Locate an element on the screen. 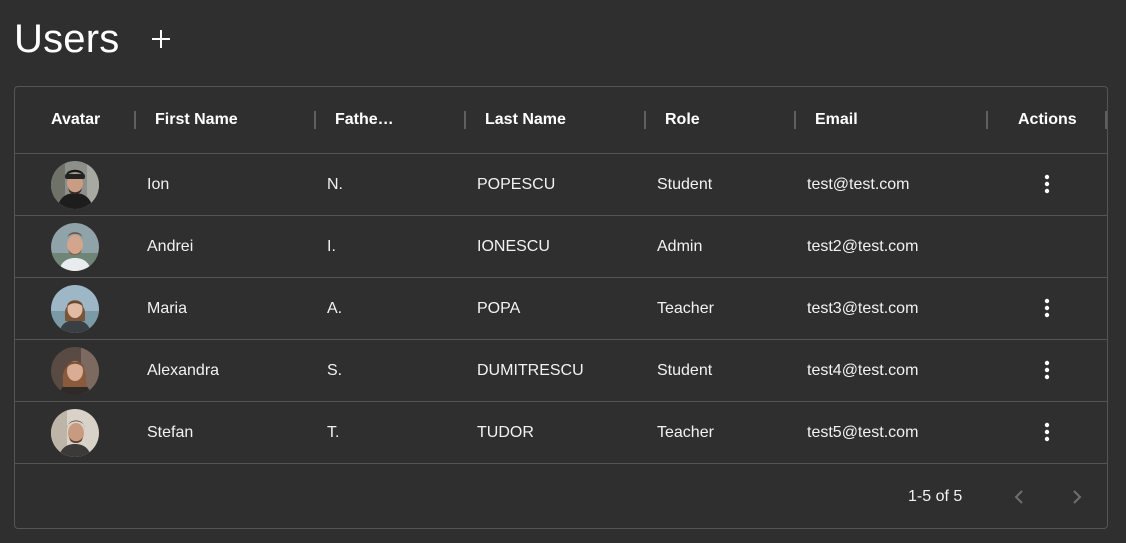 The height and width of the screenshot is (543, 1126). cell-email: test5@test.com is located at coordinates (863, 432).